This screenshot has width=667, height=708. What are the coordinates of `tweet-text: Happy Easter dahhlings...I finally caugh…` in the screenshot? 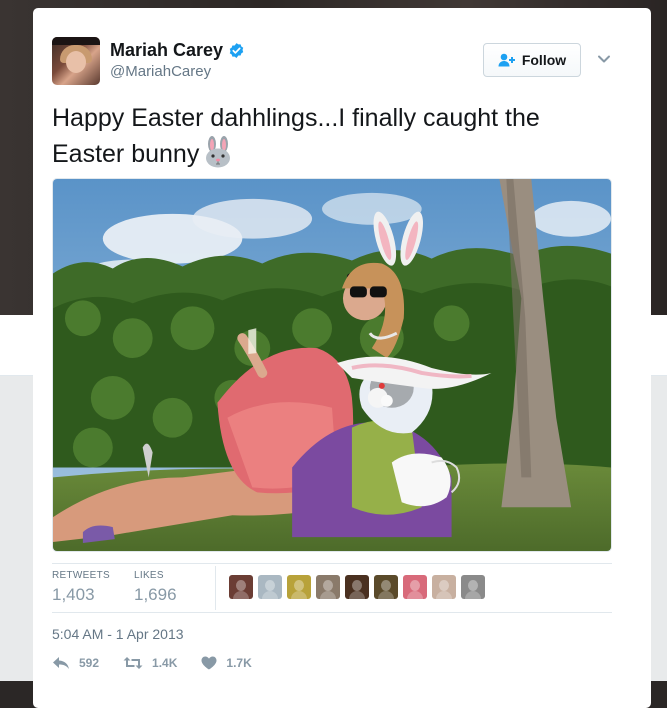 It's located at (332, 136).